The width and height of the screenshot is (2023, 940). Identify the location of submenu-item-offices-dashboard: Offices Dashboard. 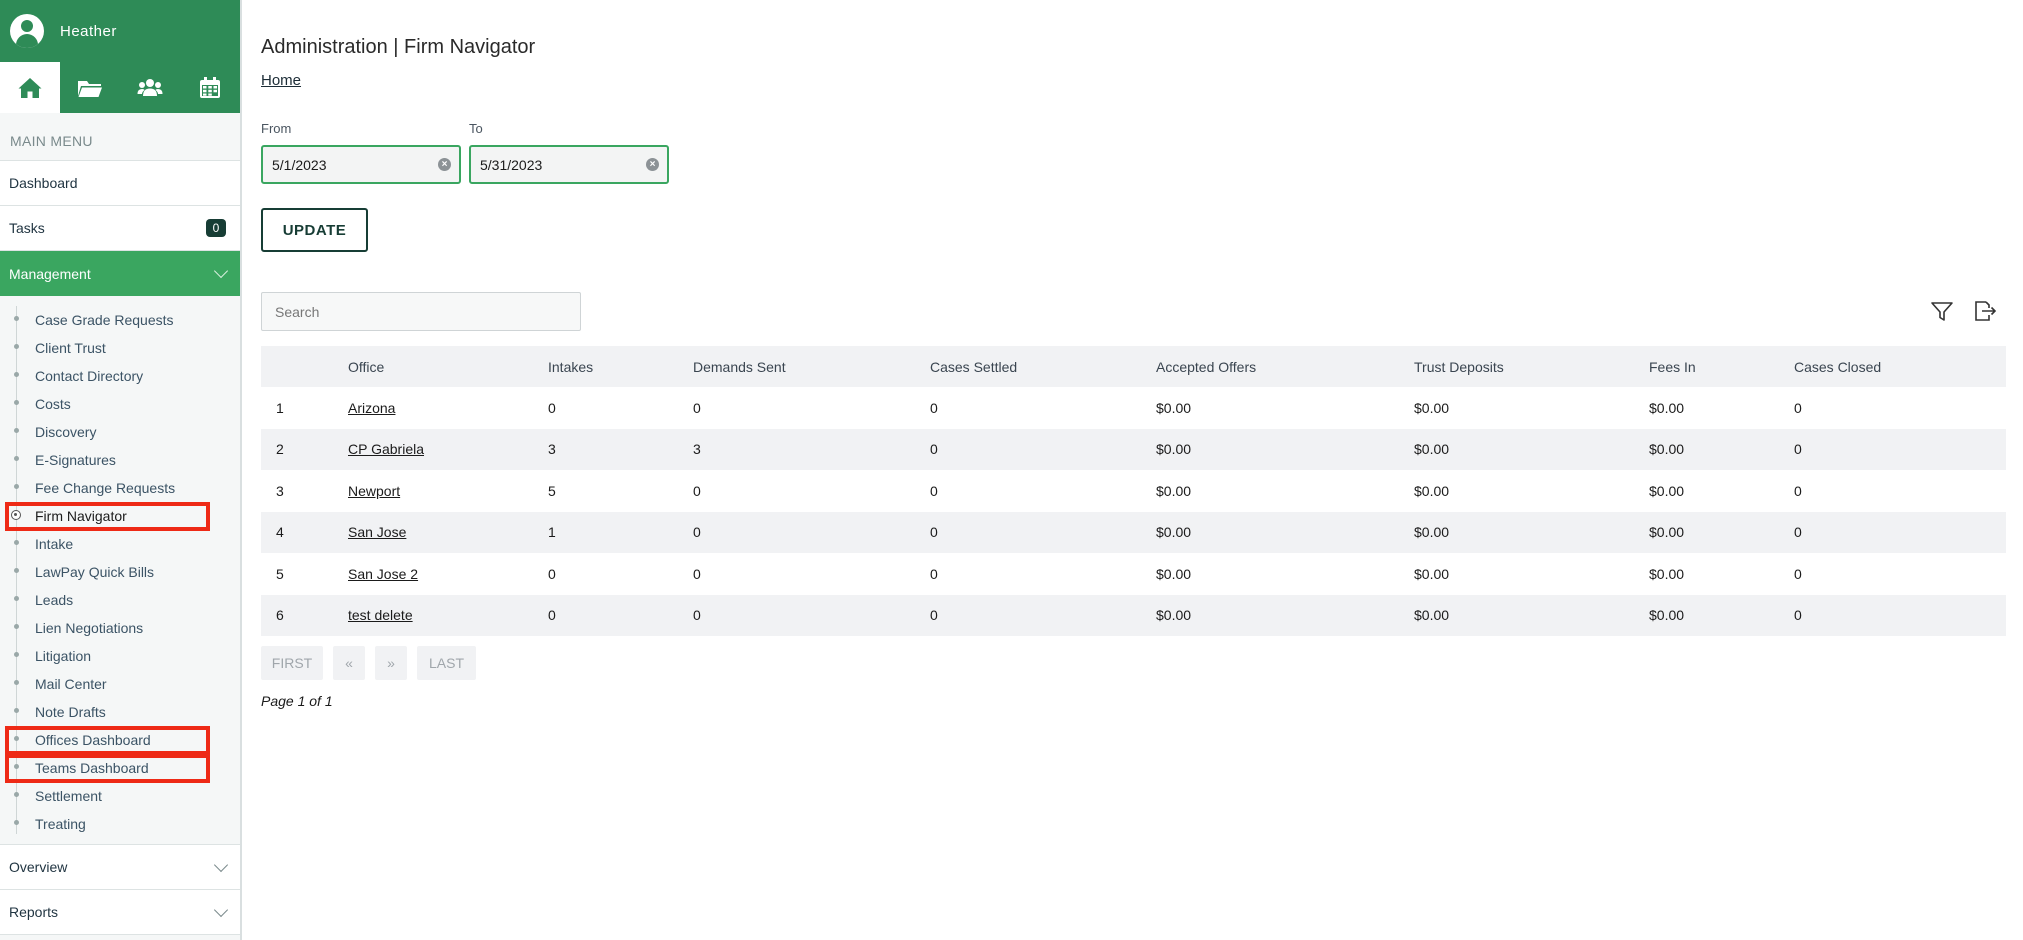
(120, 740).